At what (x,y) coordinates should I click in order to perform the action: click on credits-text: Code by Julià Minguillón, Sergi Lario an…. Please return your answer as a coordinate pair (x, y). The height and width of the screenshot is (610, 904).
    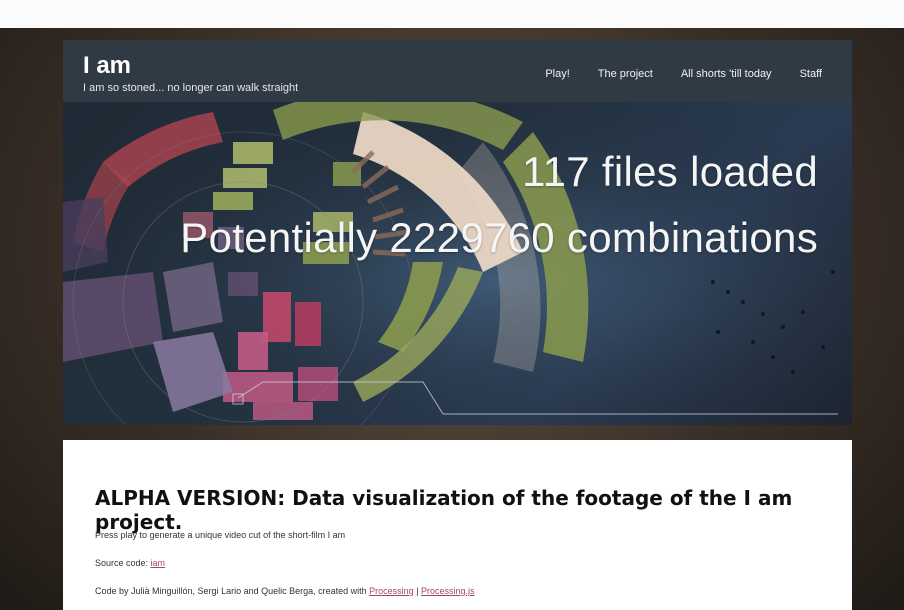
    Looking at the image, I should click on (232, 591).